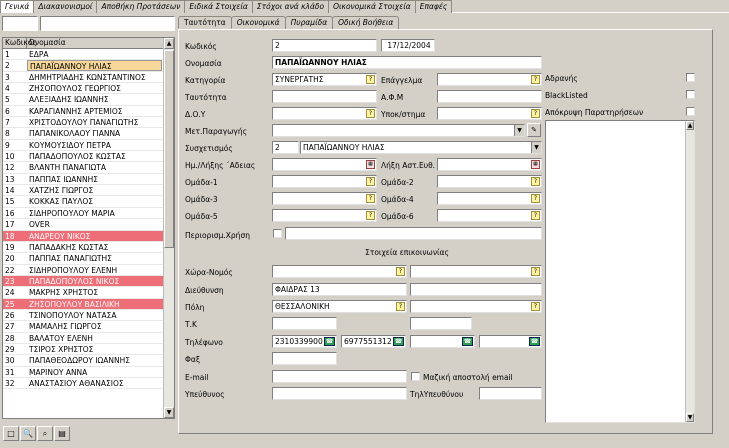 The height and width of the screenshot is (448, 729). I want to click on notes-memo: ▲ ▼, so click(620, 271).